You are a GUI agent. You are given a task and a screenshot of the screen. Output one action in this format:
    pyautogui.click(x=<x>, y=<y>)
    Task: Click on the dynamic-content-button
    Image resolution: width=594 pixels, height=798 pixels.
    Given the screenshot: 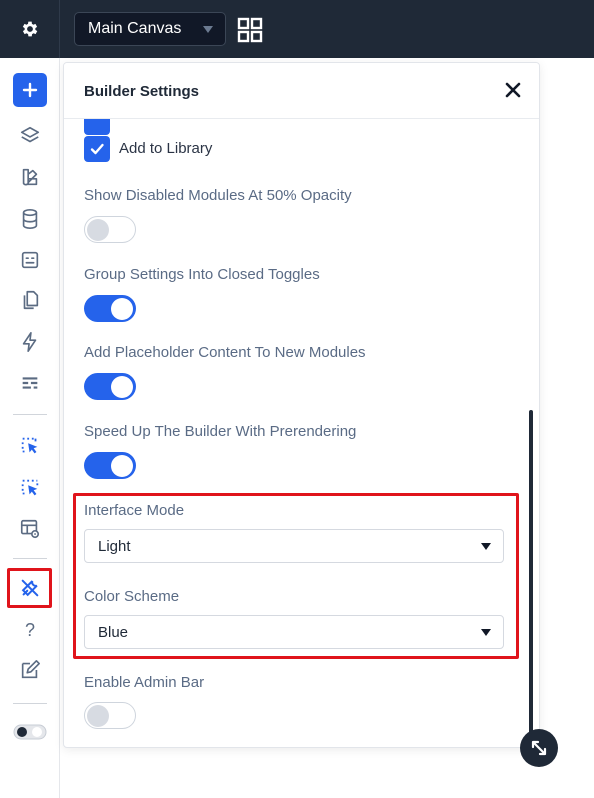 What is the action you would take?
    pyautogui.click(x=30, y=260)
    